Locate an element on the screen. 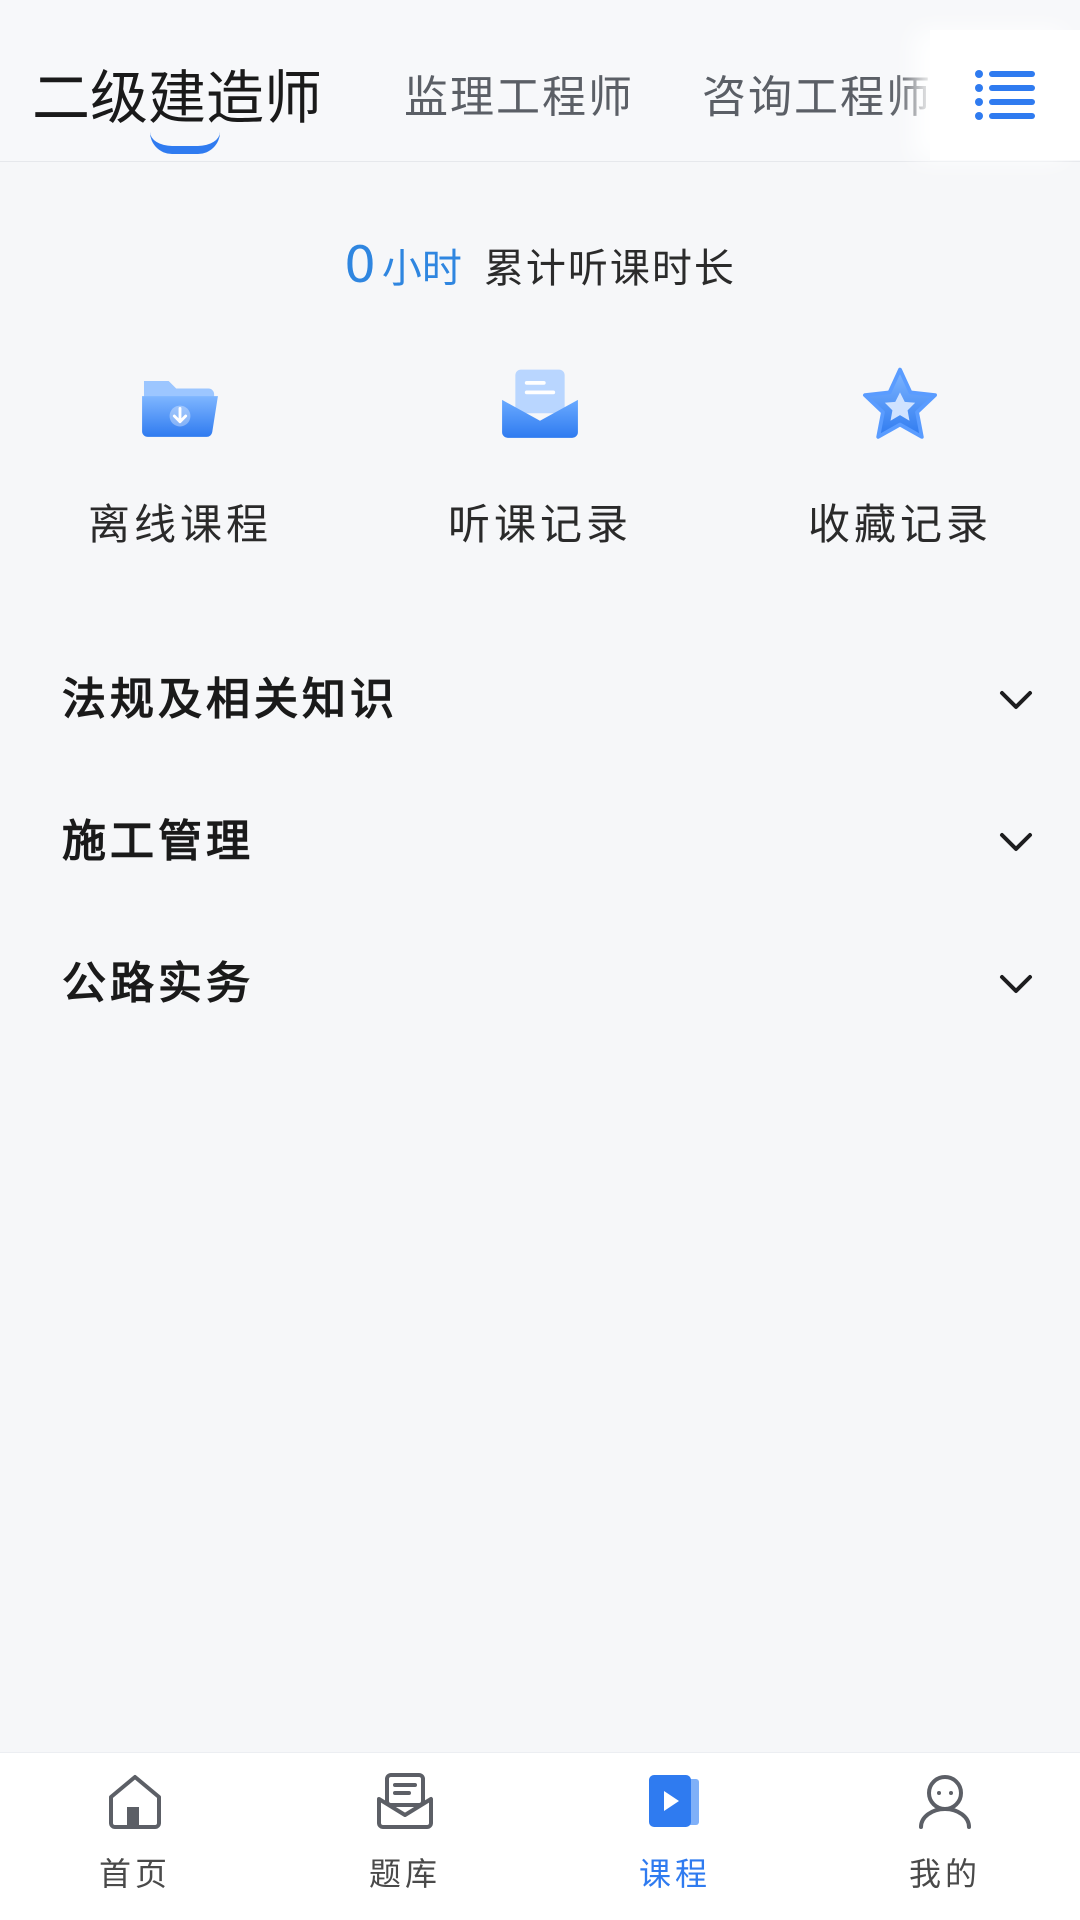 The width and height of the screenshot is (1080, 1920). quick-actions: 离线课程 听课记录 收藏记录 is located at coordinates (540, 457).